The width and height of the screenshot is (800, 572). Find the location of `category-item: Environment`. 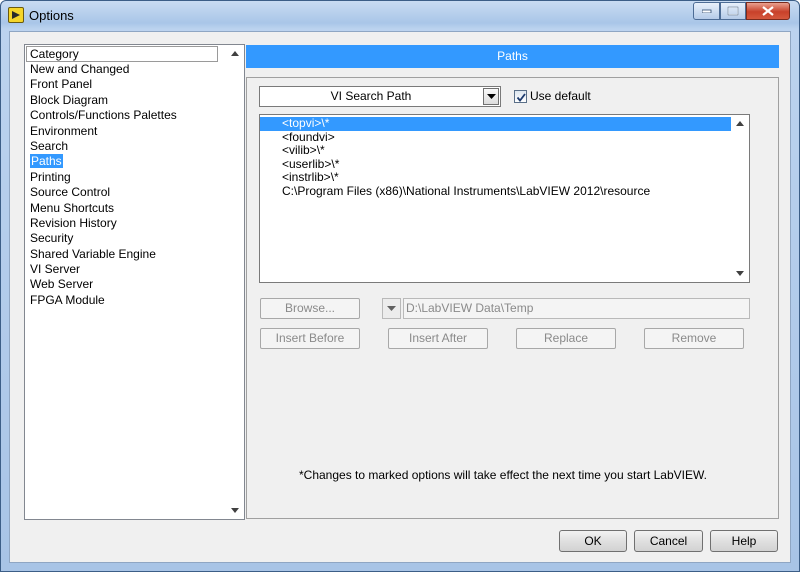

category-item: Environment is located at coordinates (124, 131).